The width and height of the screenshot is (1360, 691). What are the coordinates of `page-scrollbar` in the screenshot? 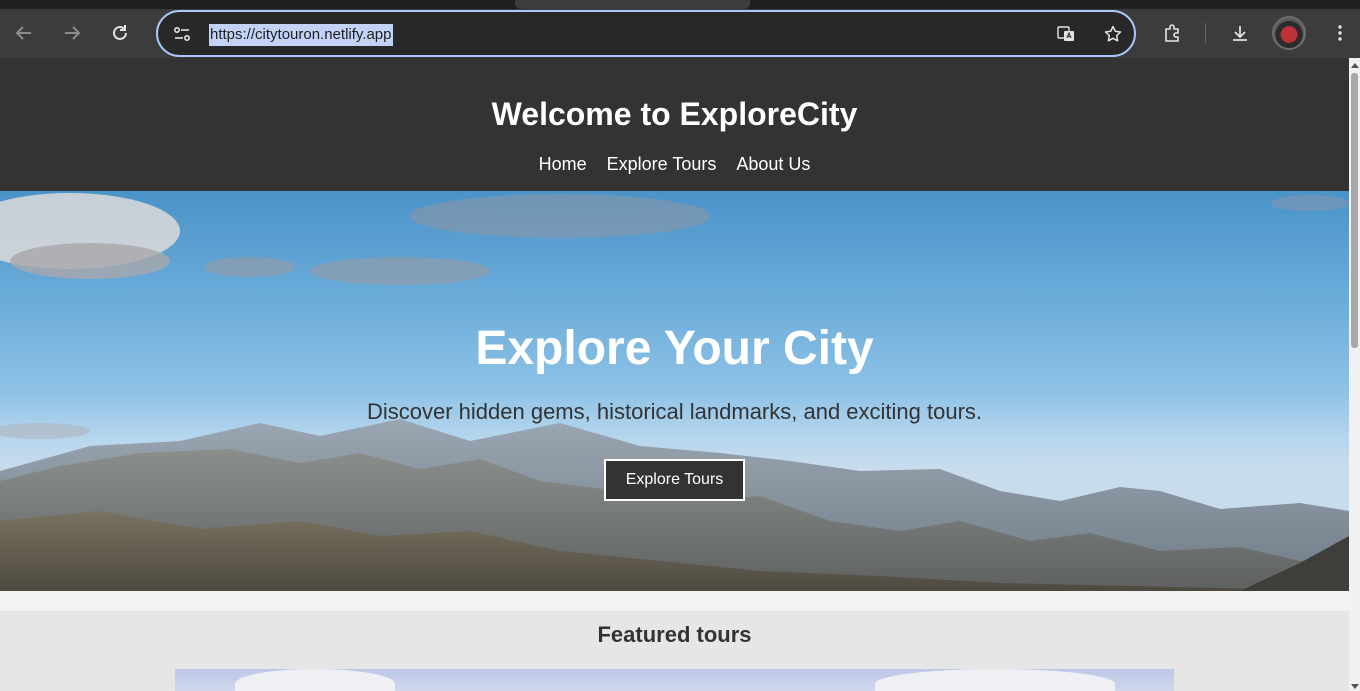 It's located at (1354, 374).